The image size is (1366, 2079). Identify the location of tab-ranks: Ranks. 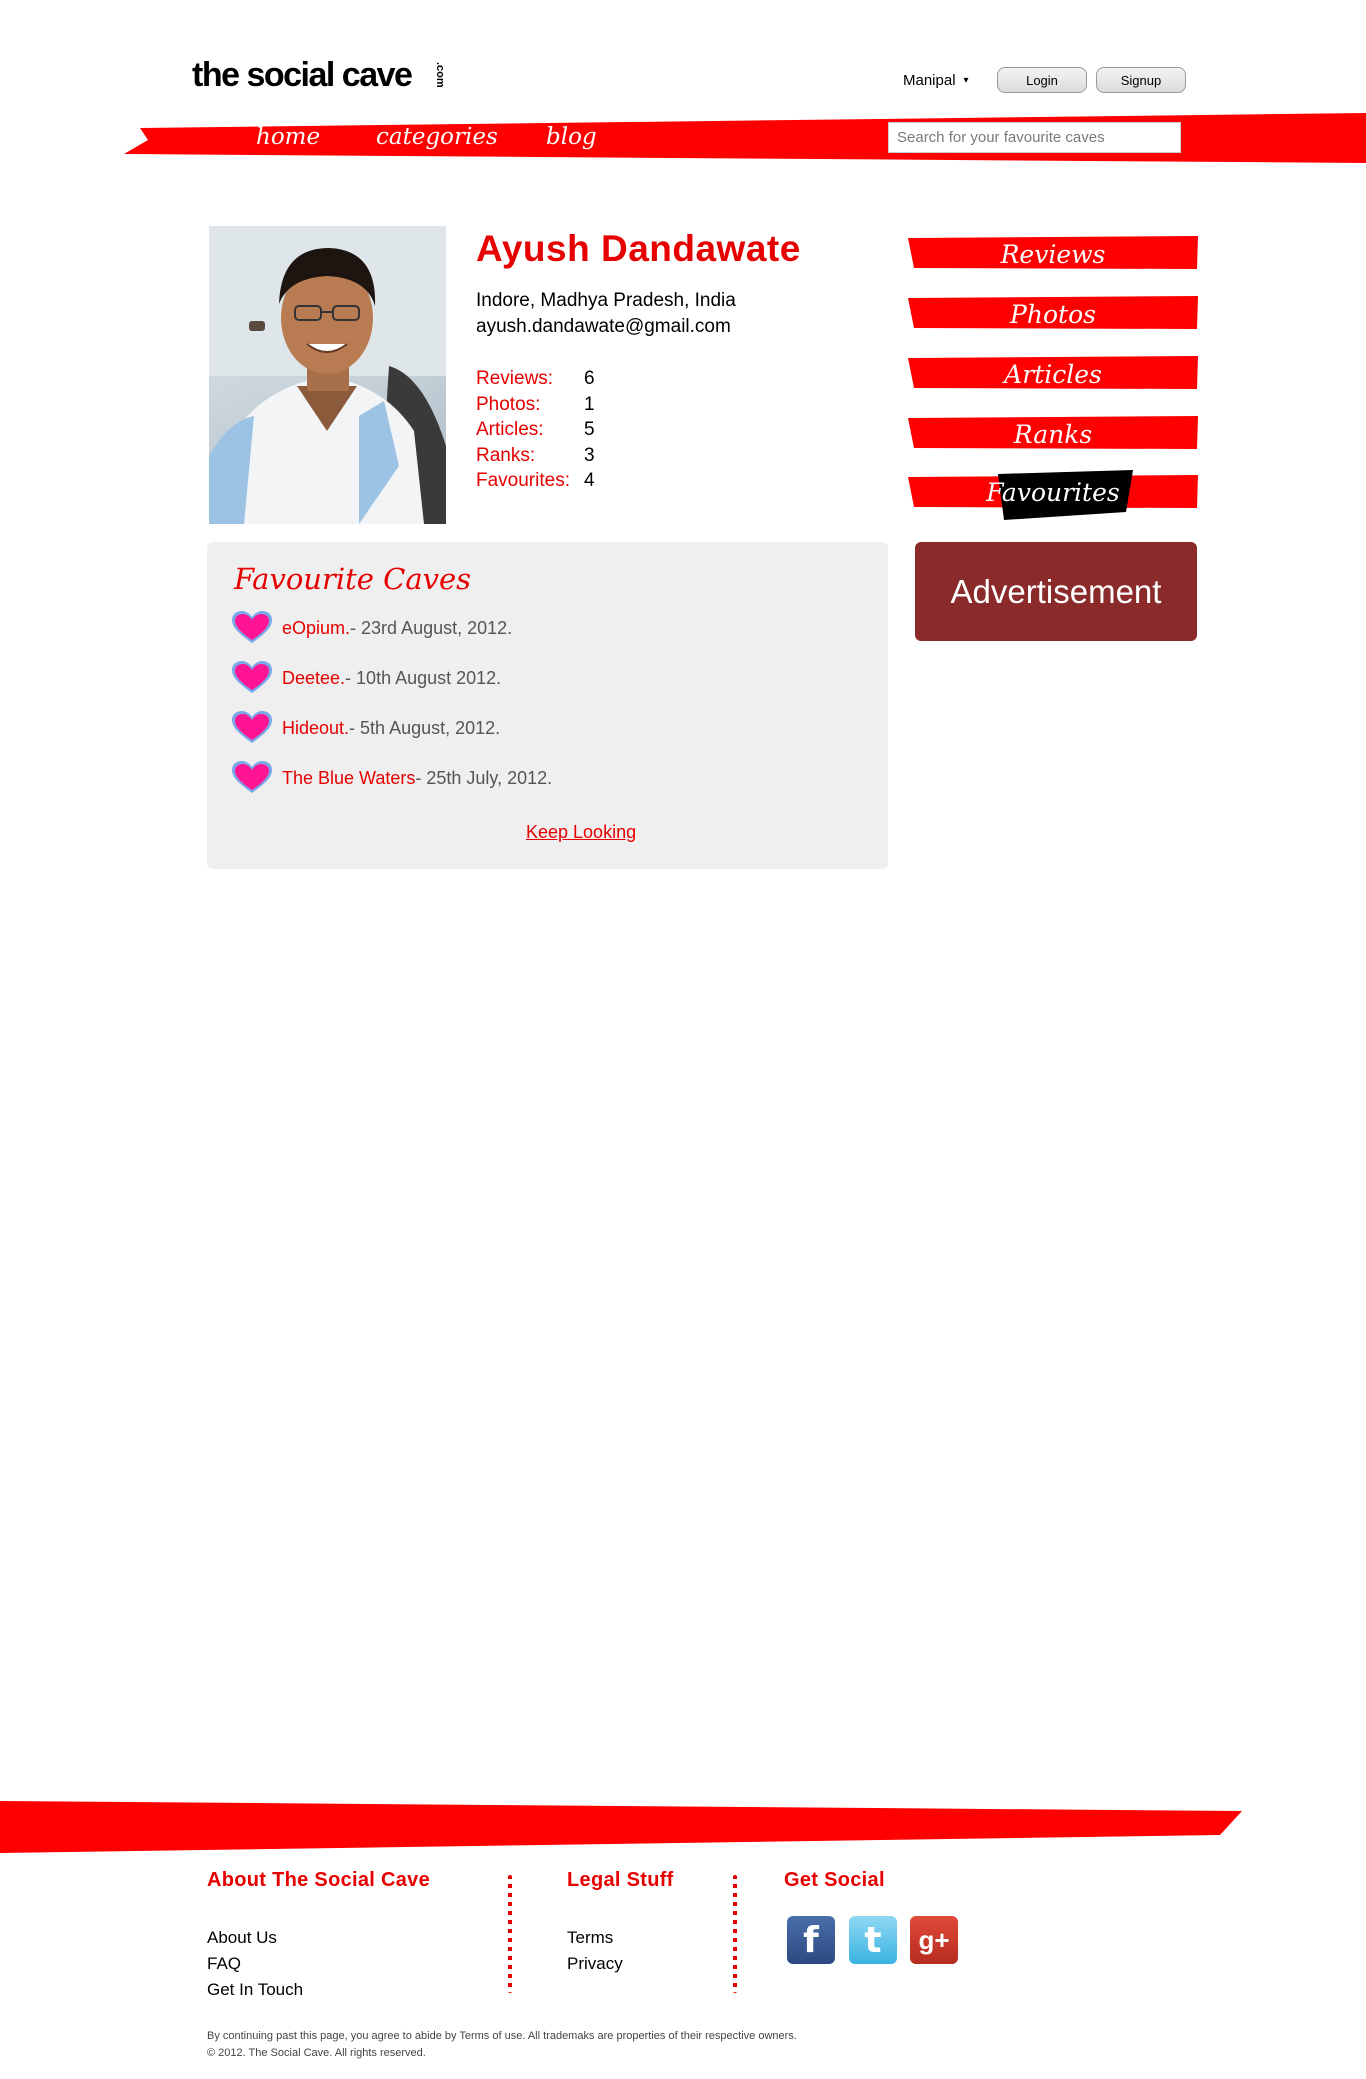
(1053, 433).